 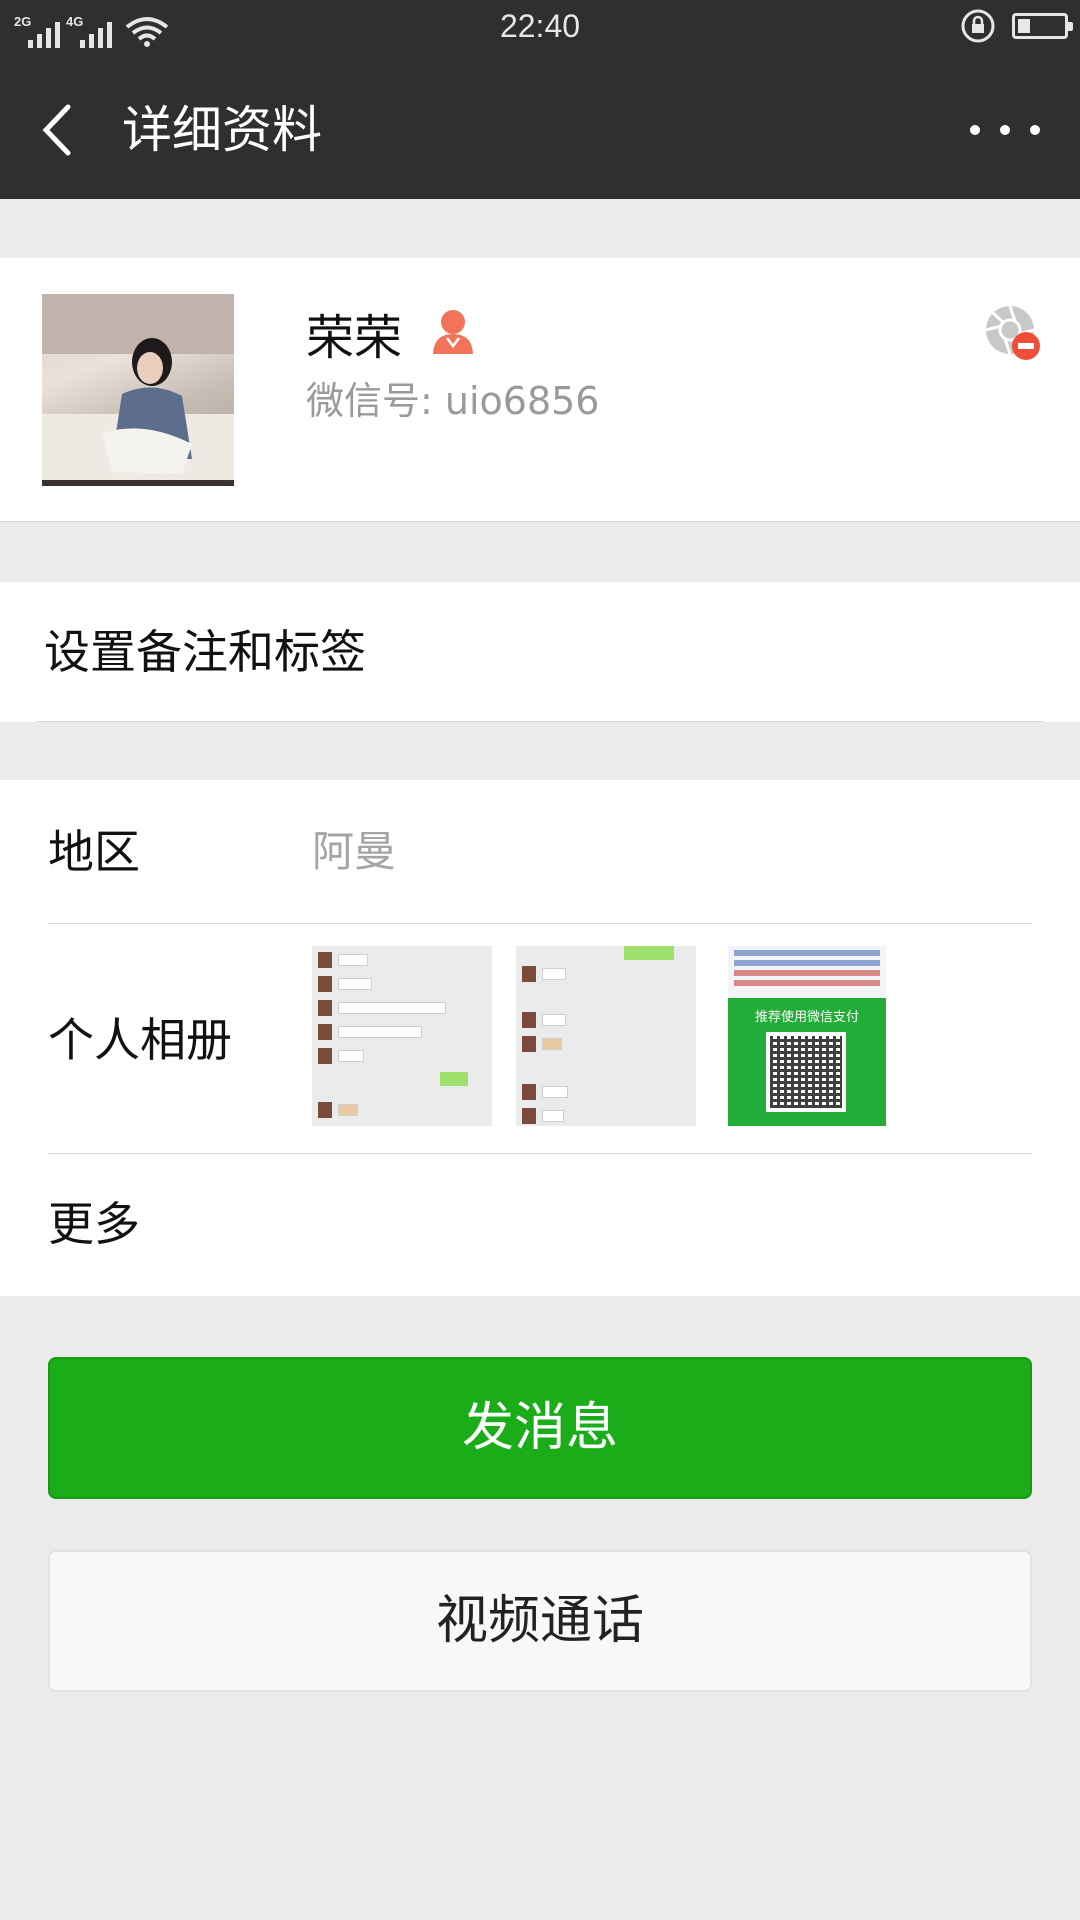 What do you see at coordinates (354, 338) in the screenshot?
I see `contact-name: 荣荣` at bounding box center [354, 338].